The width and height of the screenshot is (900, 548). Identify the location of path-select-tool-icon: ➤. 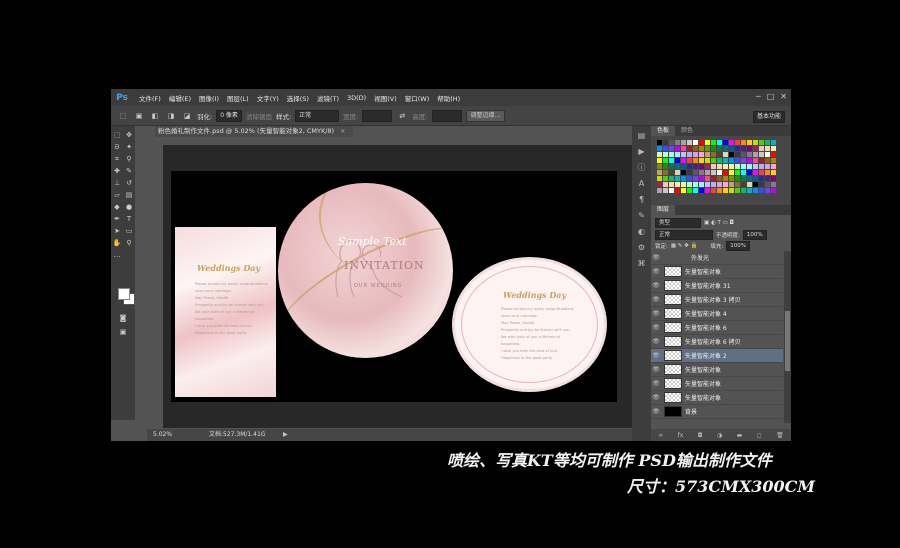
(117, 231).